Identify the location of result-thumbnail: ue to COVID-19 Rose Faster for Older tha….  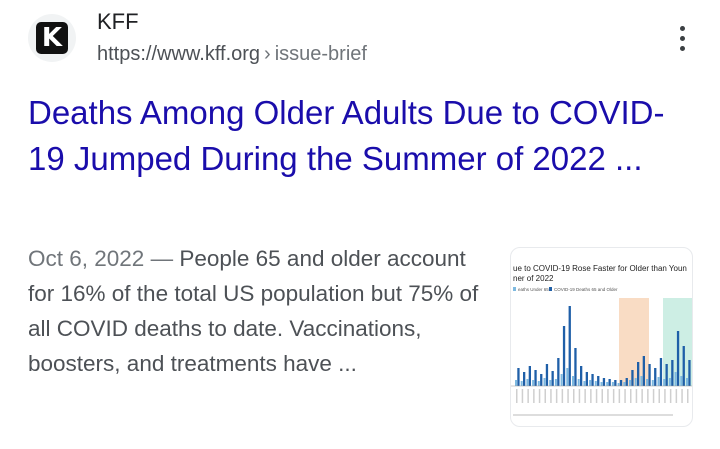
(601, 337).